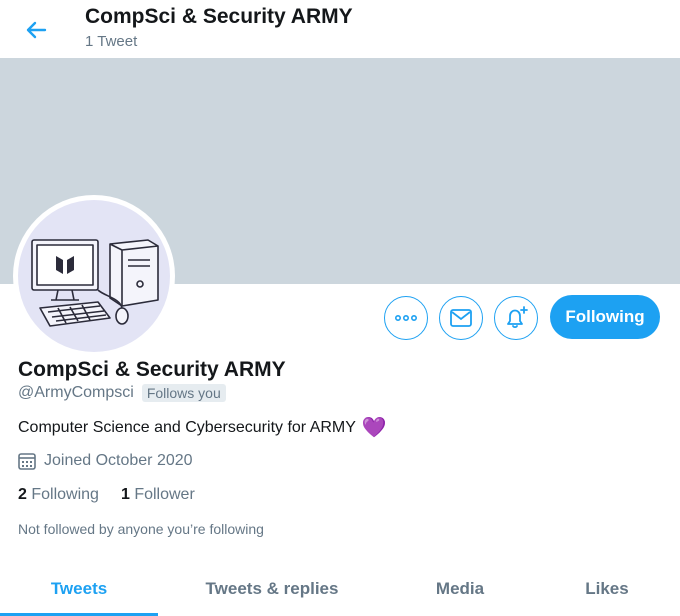  I want to click on header-title: CompSci & Security ARMY, so click(219, 16).